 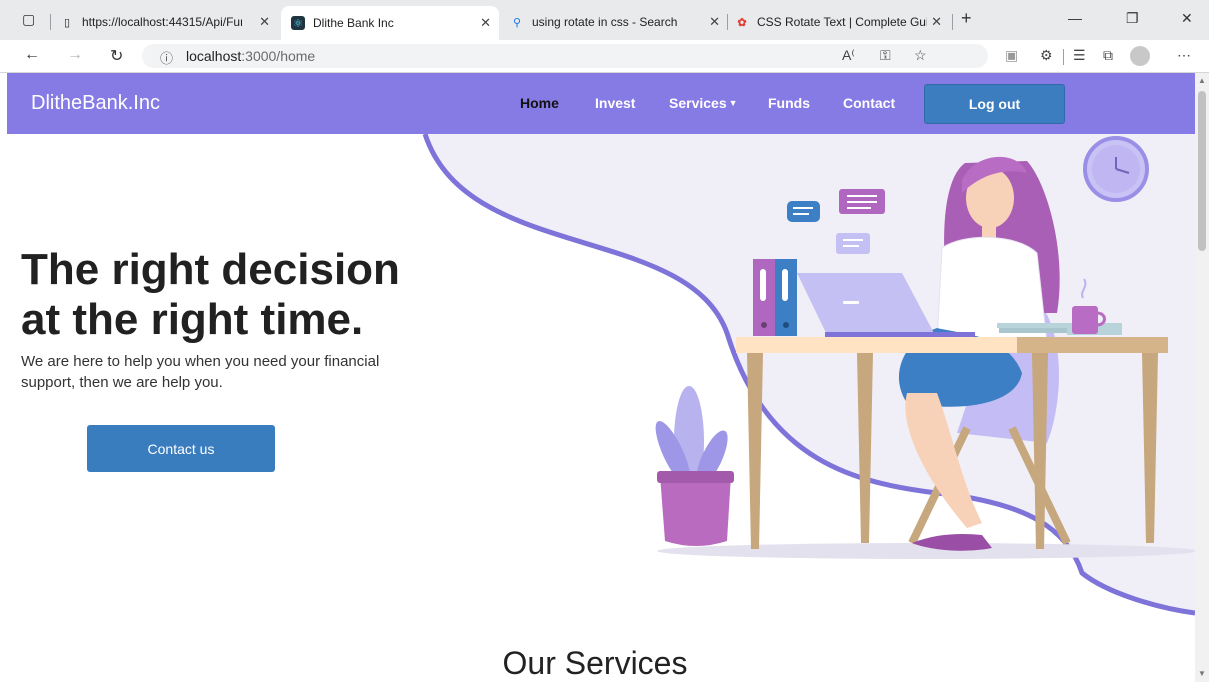 I want to click on forward-icon: →, so click(x=75, y=55).